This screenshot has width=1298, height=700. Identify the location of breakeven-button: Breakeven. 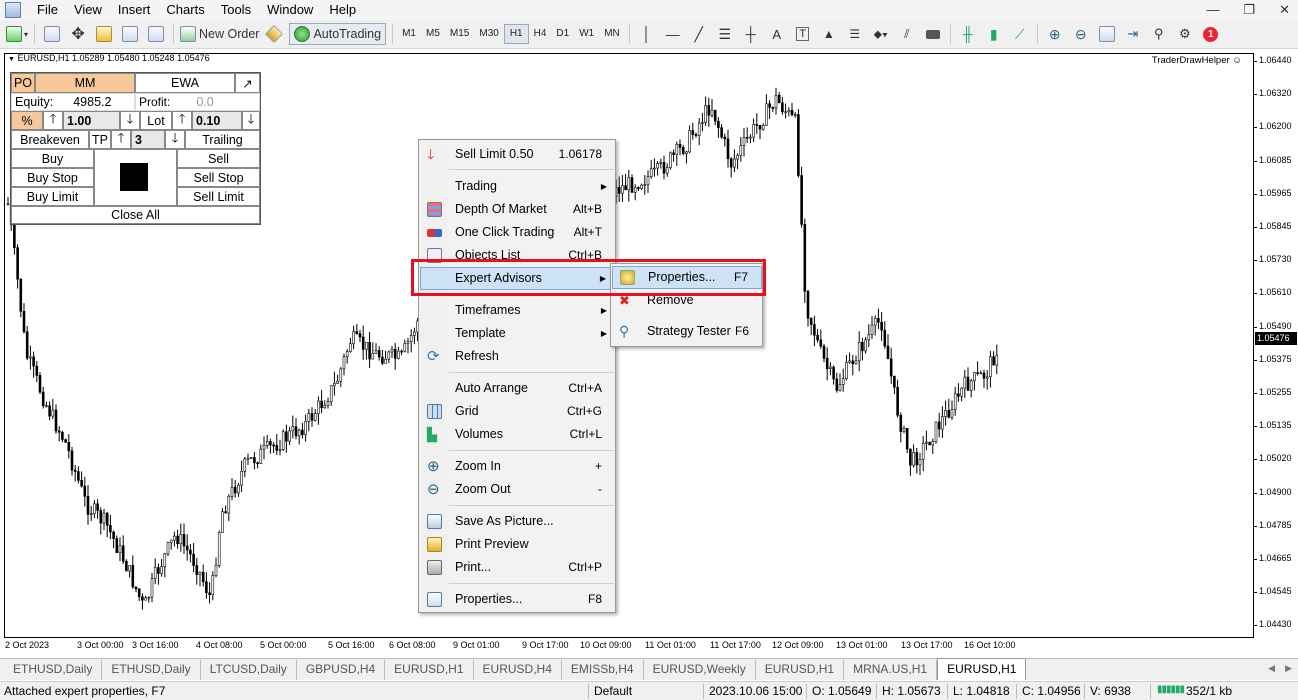
(50, 139).